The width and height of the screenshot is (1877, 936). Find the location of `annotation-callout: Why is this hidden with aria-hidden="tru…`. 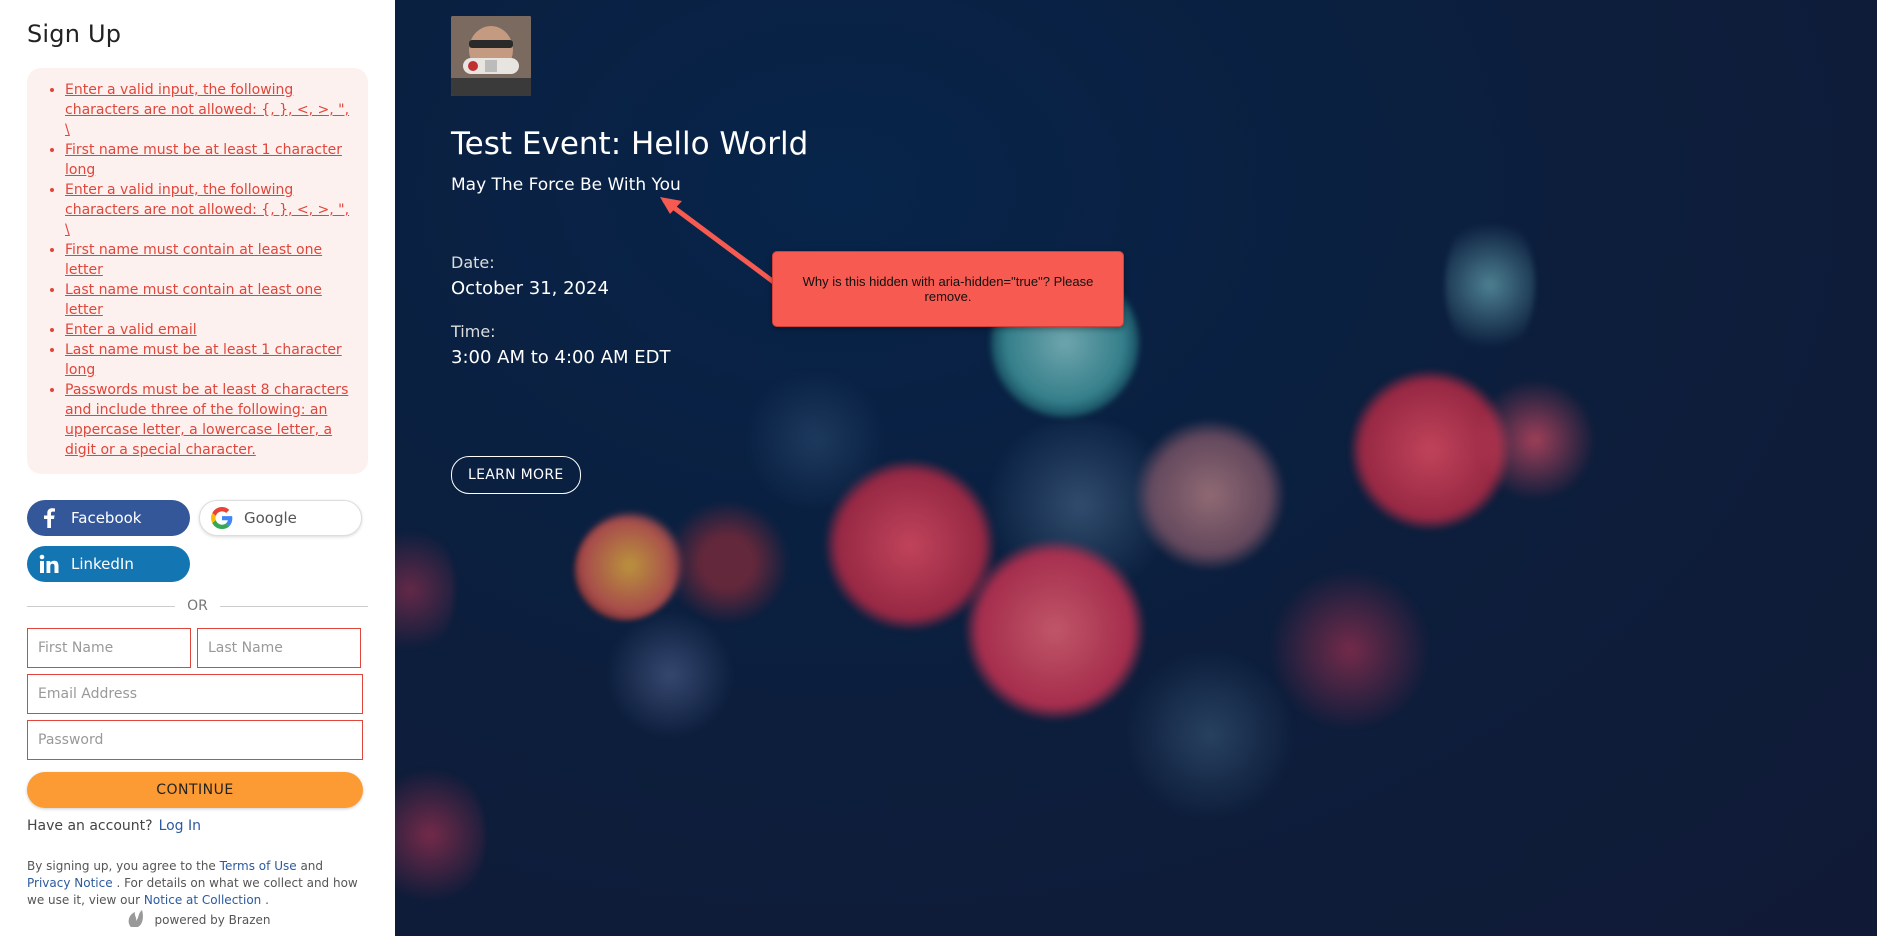

annotation-callout: Why is this hidden with aria-hidden="tru… is located at coordinates (948, 289).